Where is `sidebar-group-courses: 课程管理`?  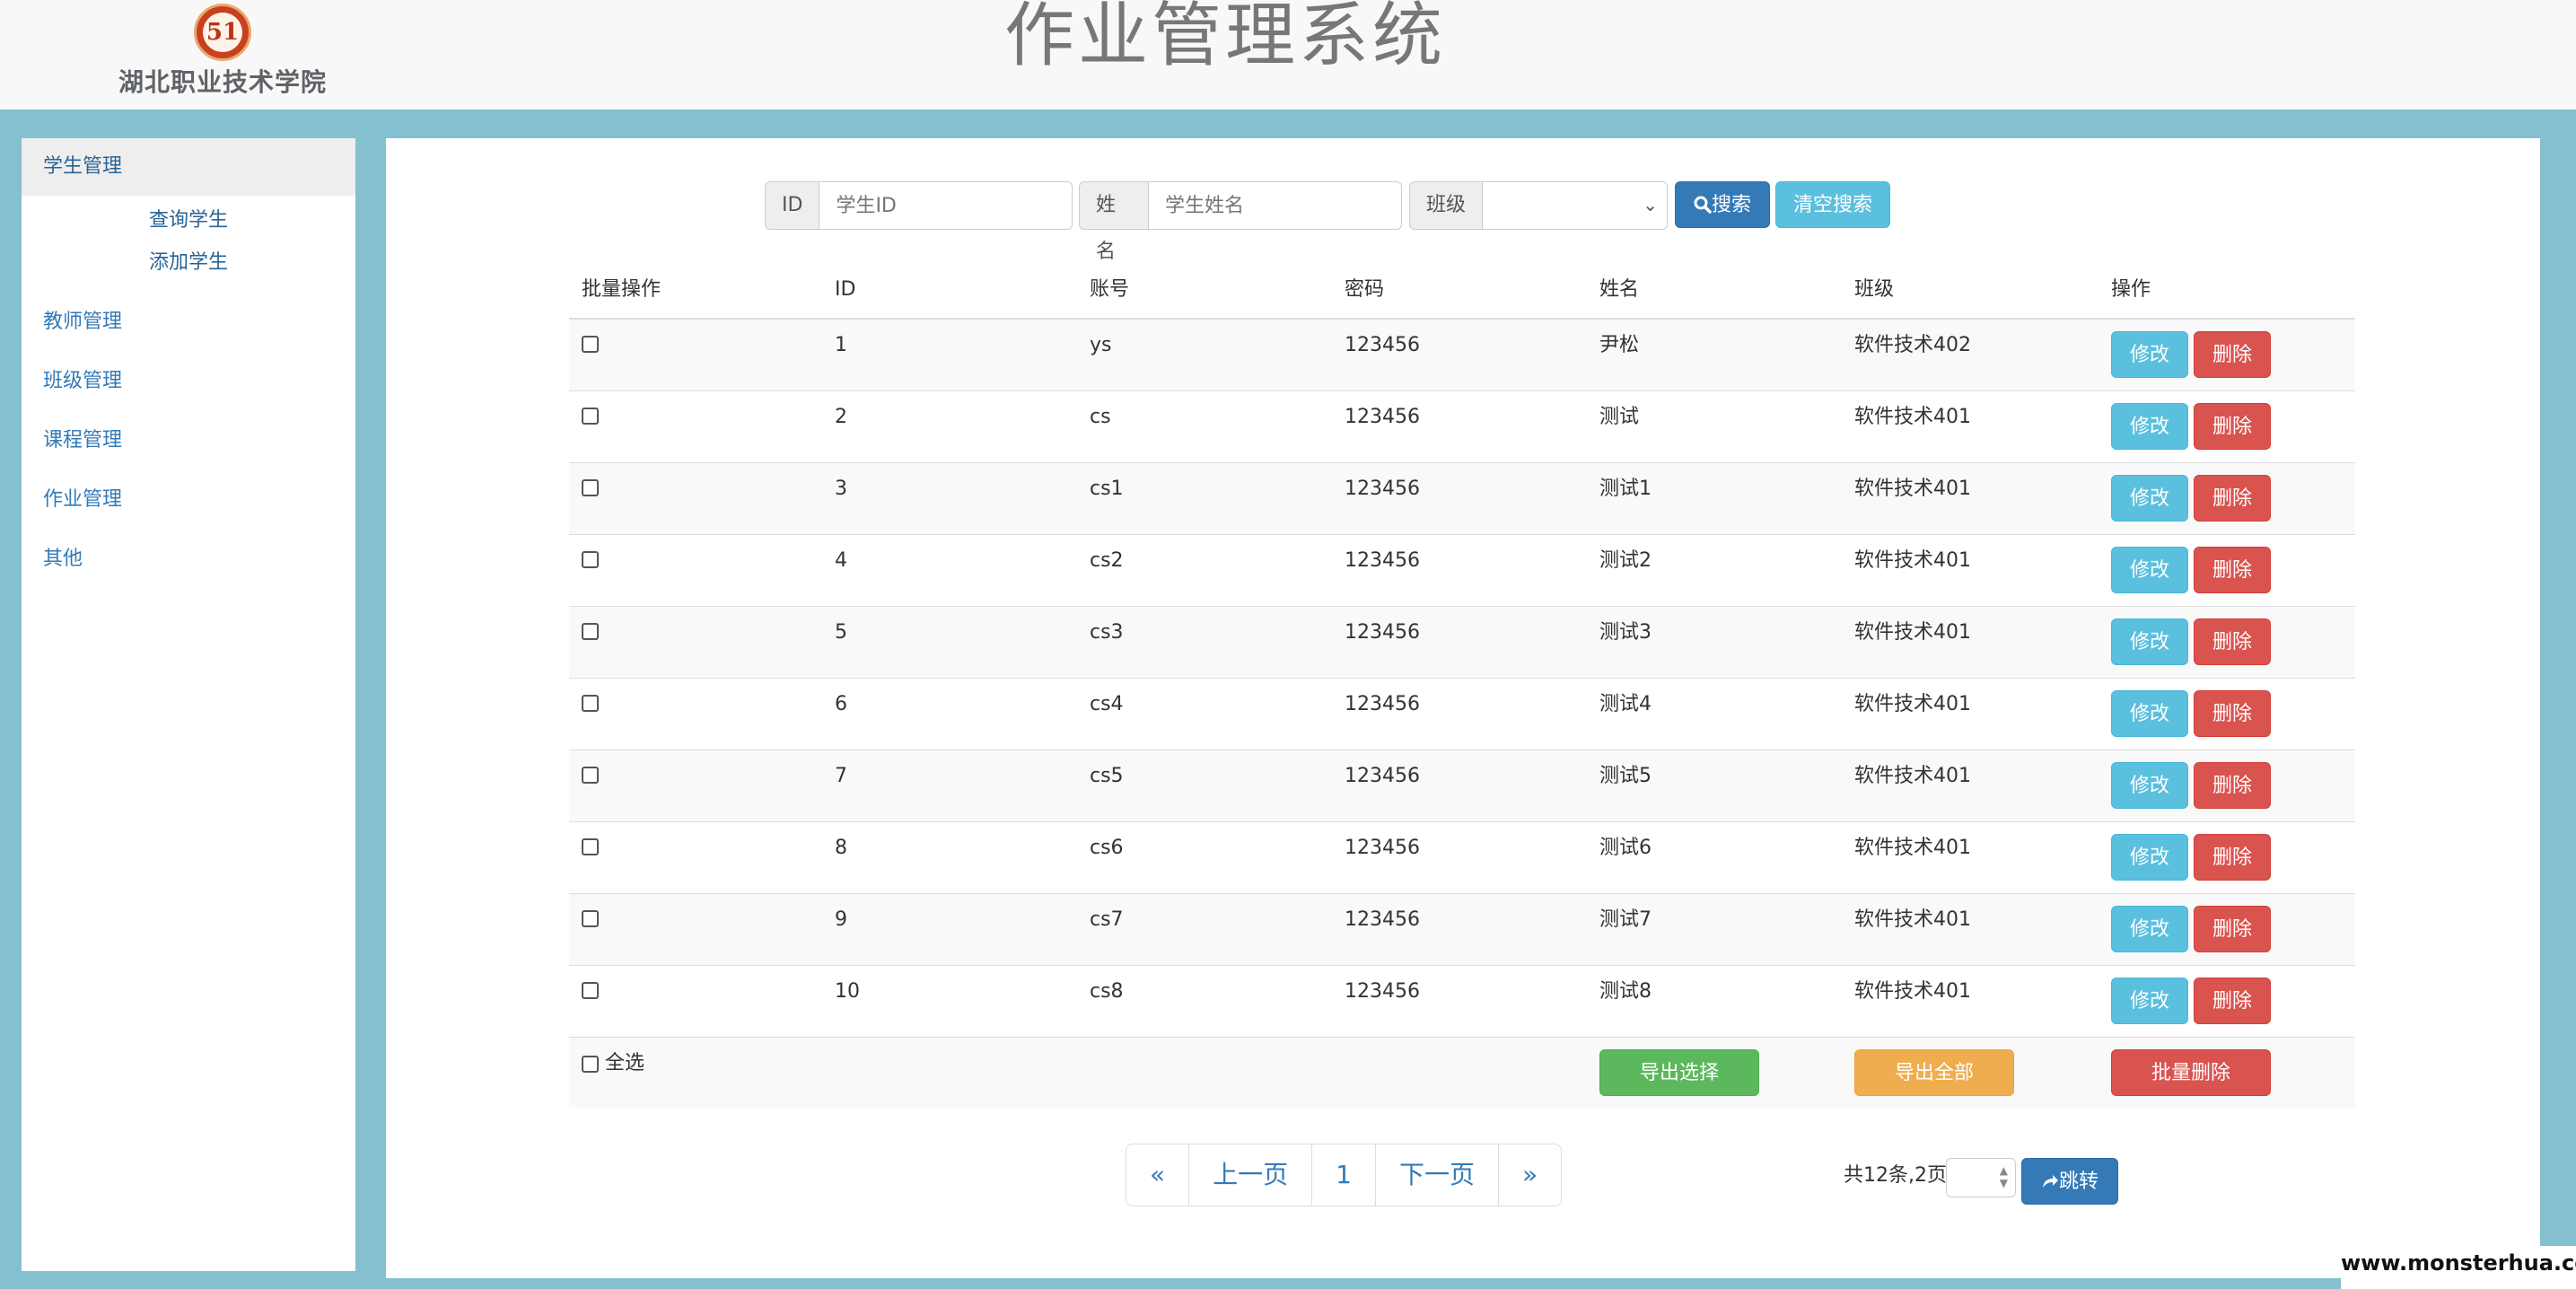
sidebar-group-courses: 课程管理 is located at coordinates (188, 440).